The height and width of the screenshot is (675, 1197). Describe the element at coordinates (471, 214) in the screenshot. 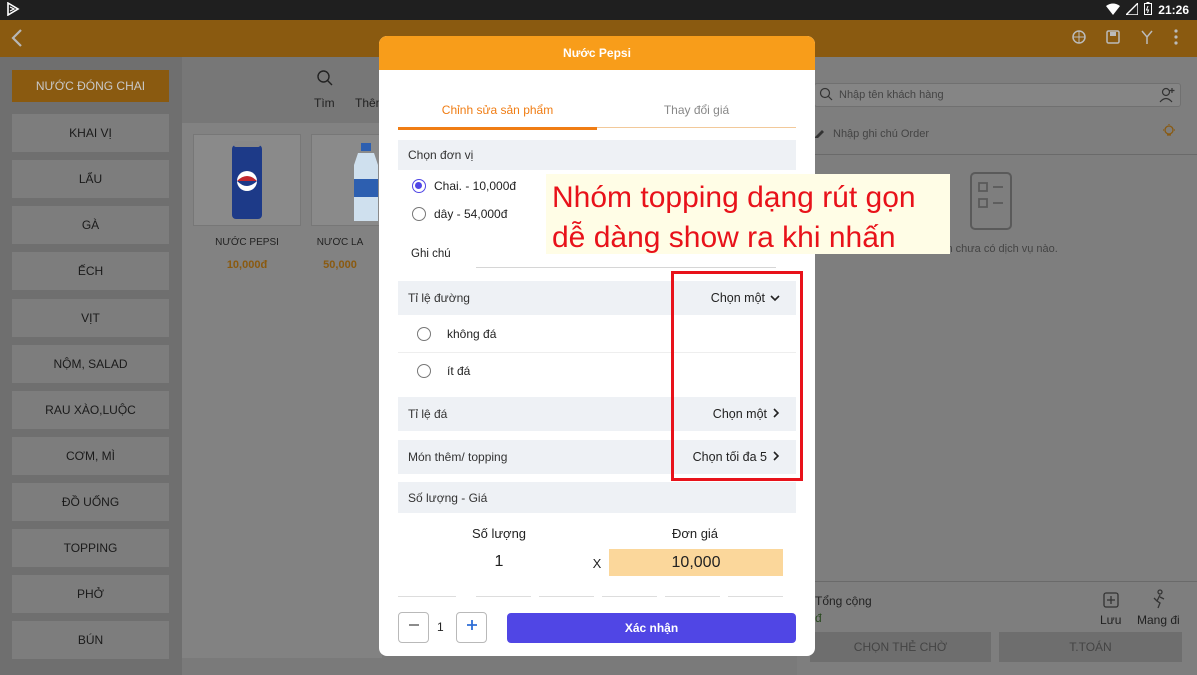

I see `unit-option-label: dây - 54,000đ` at that location.